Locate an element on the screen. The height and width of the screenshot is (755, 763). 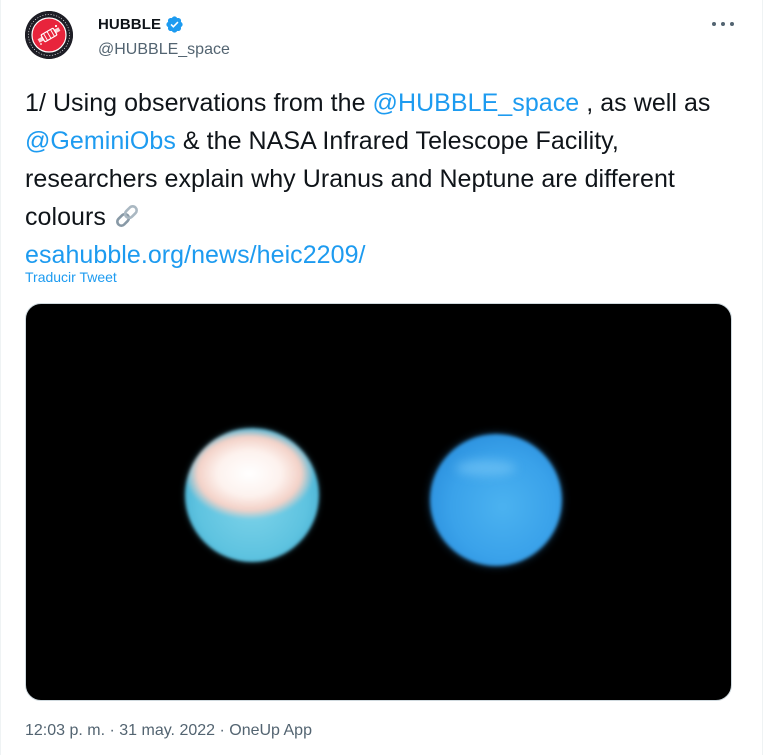
tweet-date: 31 may. 2022 is located at coordinates (167, 730).